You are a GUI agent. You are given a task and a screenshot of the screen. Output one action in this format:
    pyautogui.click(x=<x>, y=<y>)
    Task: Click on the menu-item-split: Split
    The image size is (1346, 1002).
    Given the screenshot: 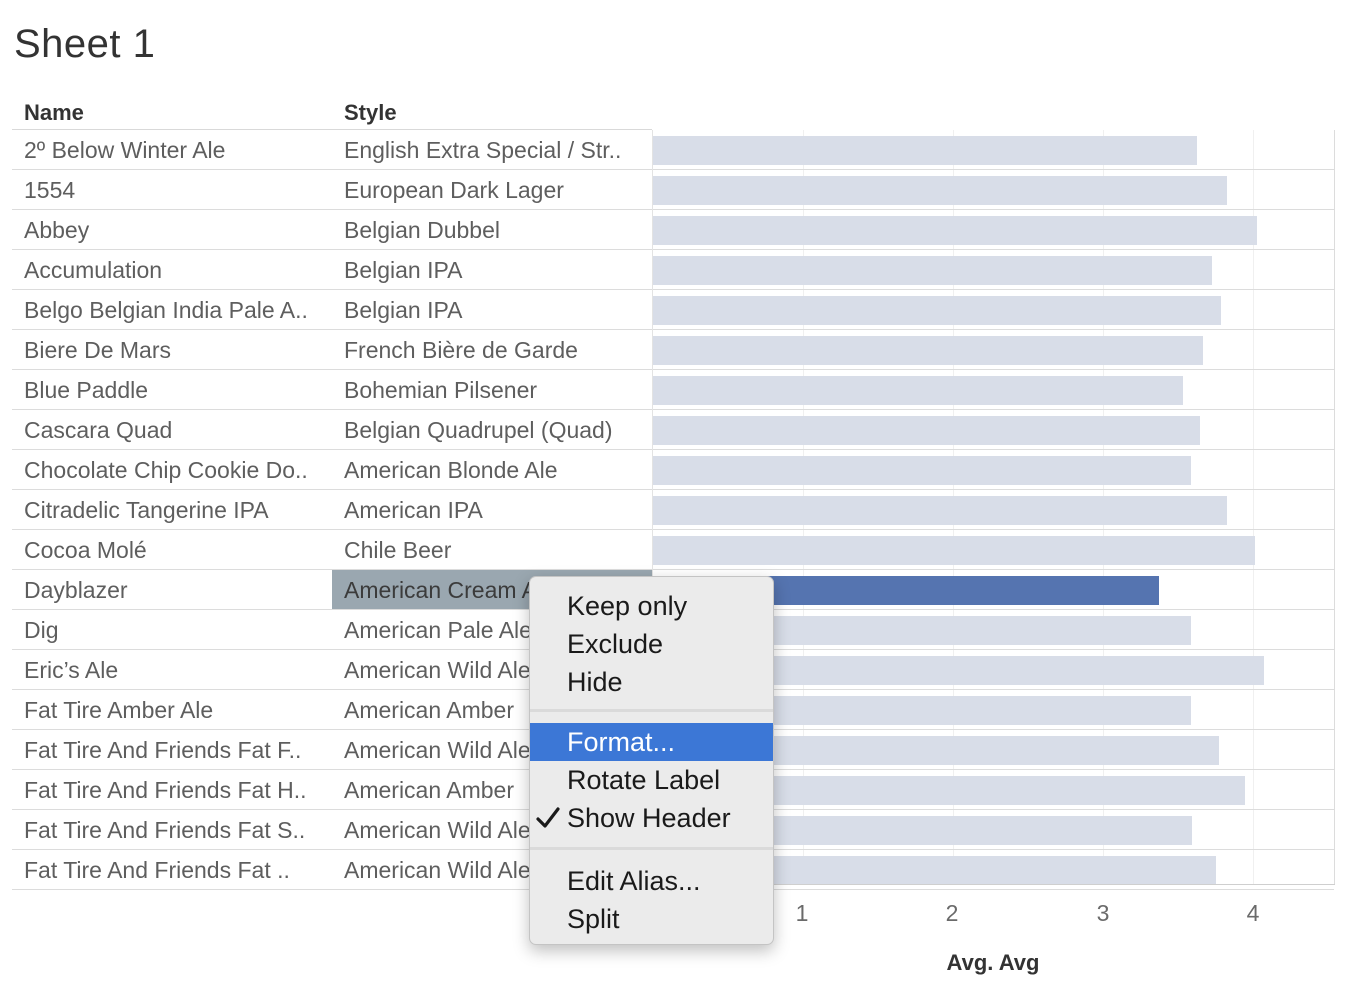 What is the action you would take?
    pyautogui.click(x=651, y=919)
    